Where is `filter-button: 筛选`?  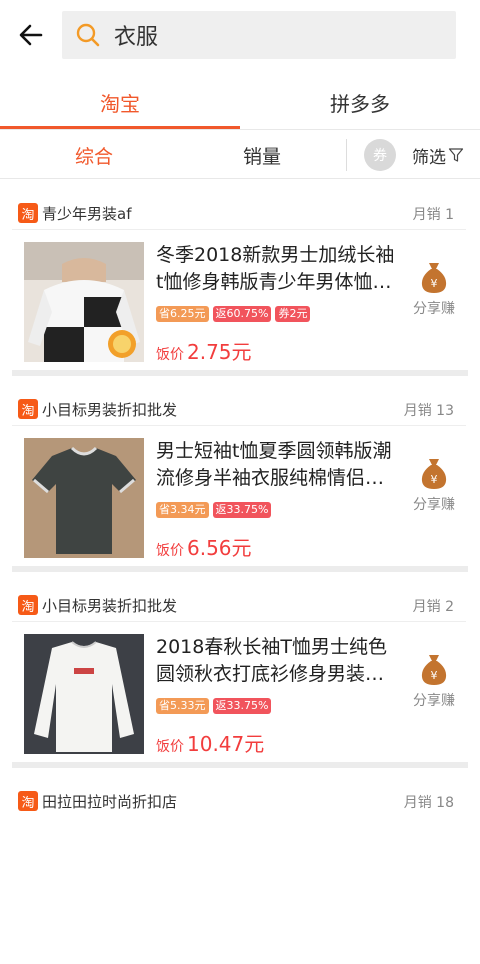 filter-button: 筛选 is located at coordinates (438, 155).